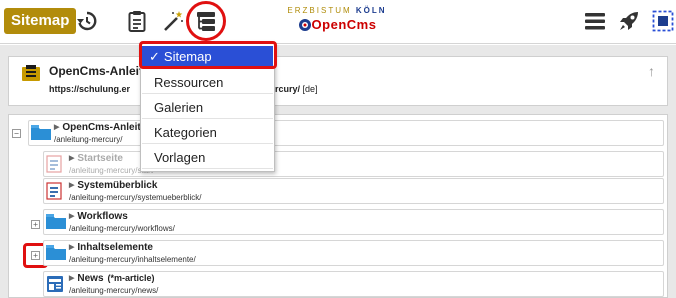  I want to click on clipboard-icon, so click(137, 21).